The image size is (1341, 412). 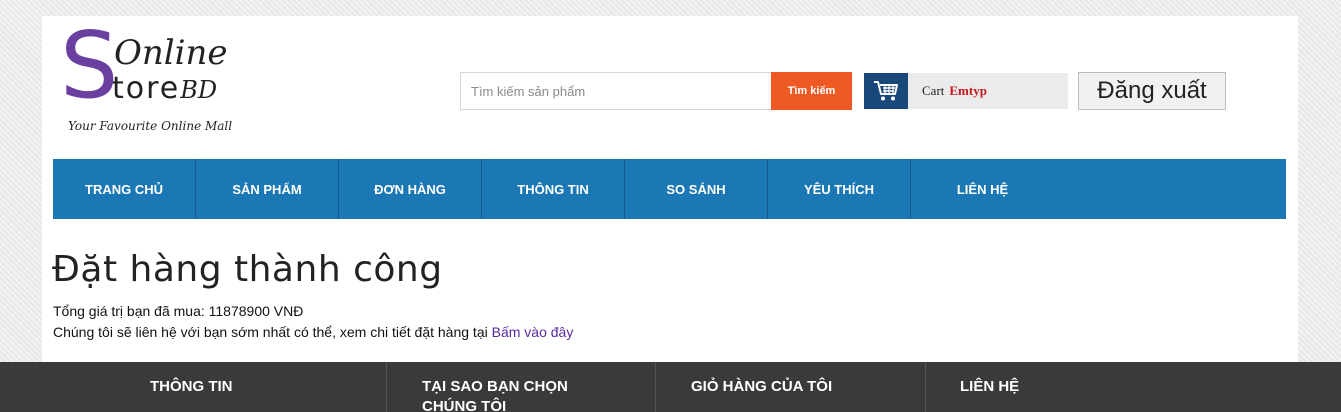 What do you see at coordinates (89, 65) in the screenshot?
I see `logo-big-s: S` at bounding box center [89, 65].